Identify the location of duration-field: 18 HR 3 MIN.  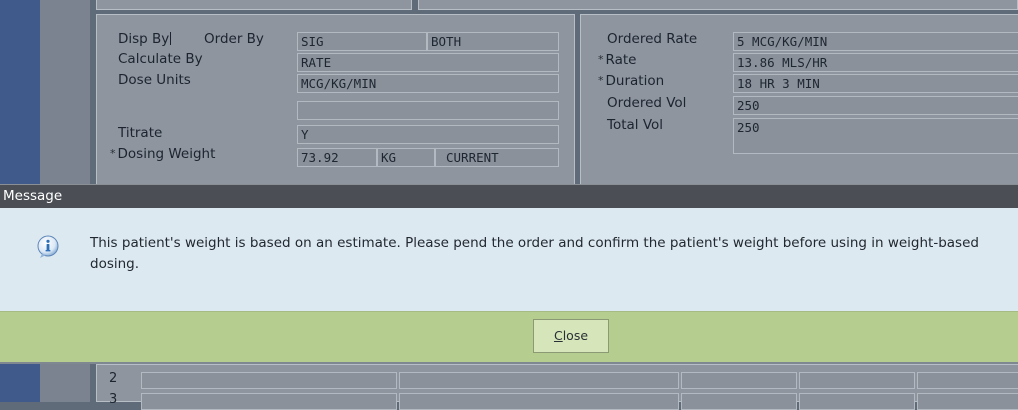
(875, 83).